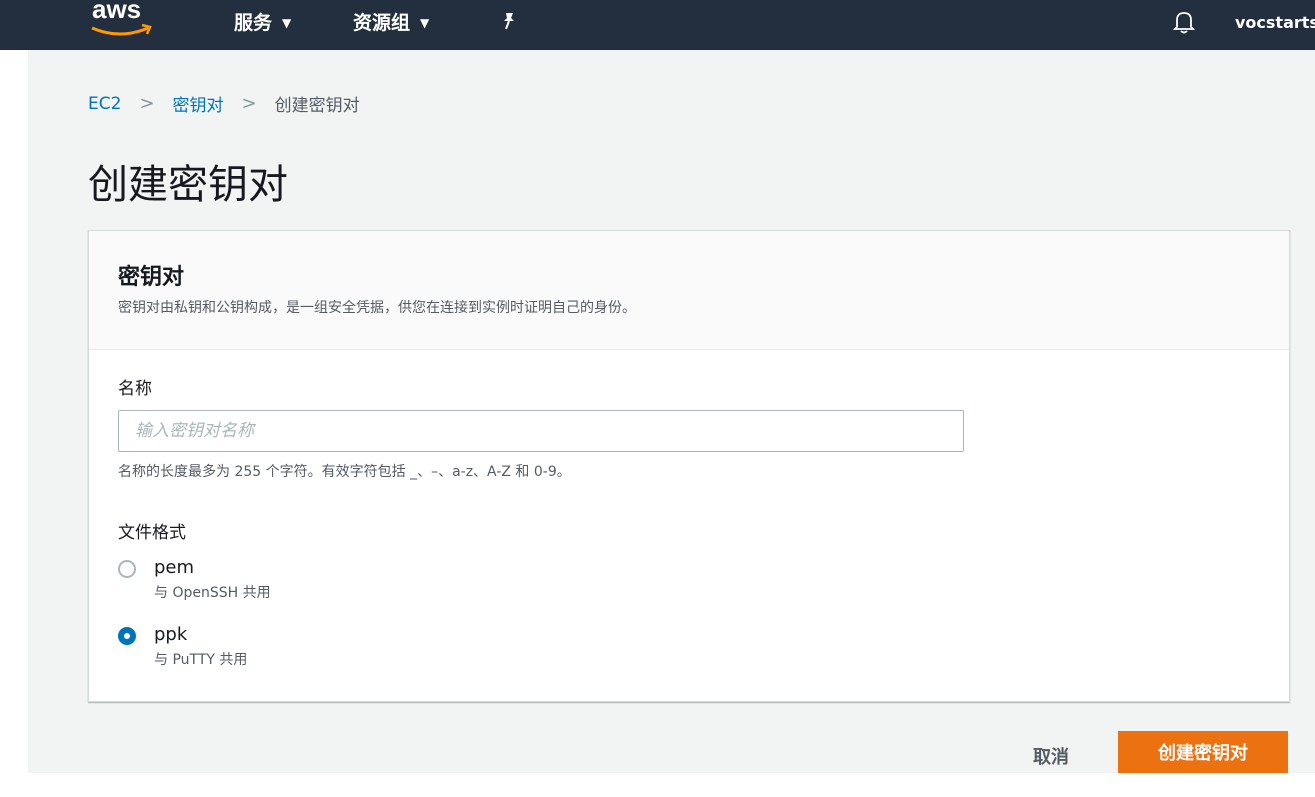 The width and height of the screenshot is (1315, 797). What do you see at coordinates (541, 431) in the screenshot?
I see `key-pair-name-input` at bounding box center [541, 431].